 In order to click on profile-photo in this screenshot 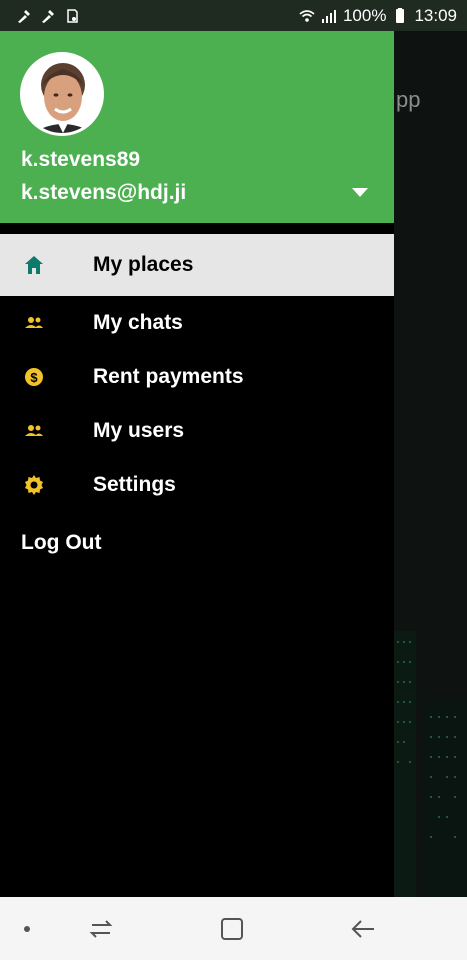, I will do `click(62, 94)`.